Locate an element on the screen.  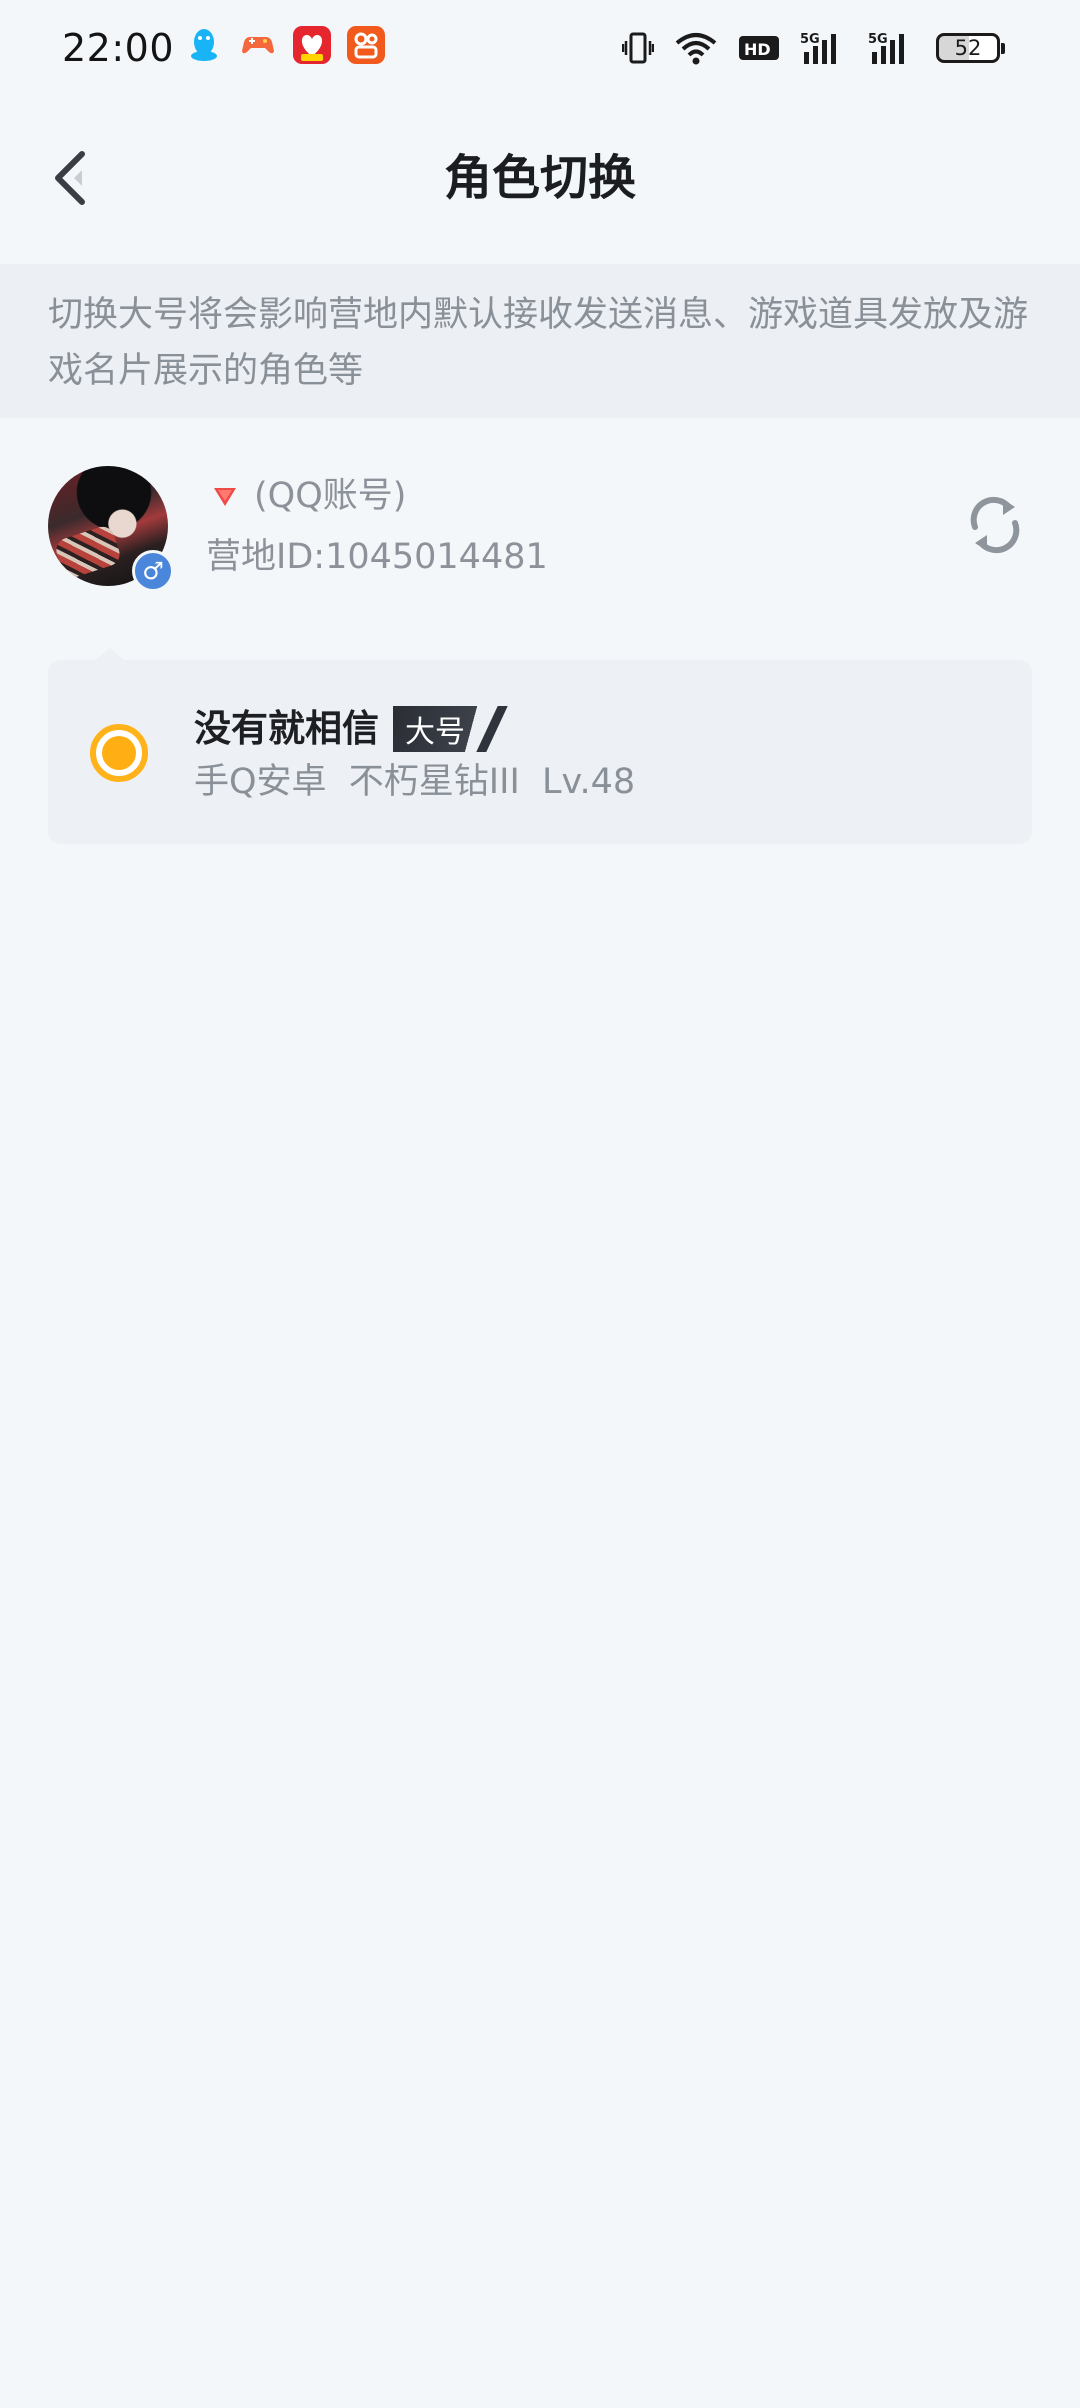
battery-indicator: 52 is located at coordinates (970, 48).